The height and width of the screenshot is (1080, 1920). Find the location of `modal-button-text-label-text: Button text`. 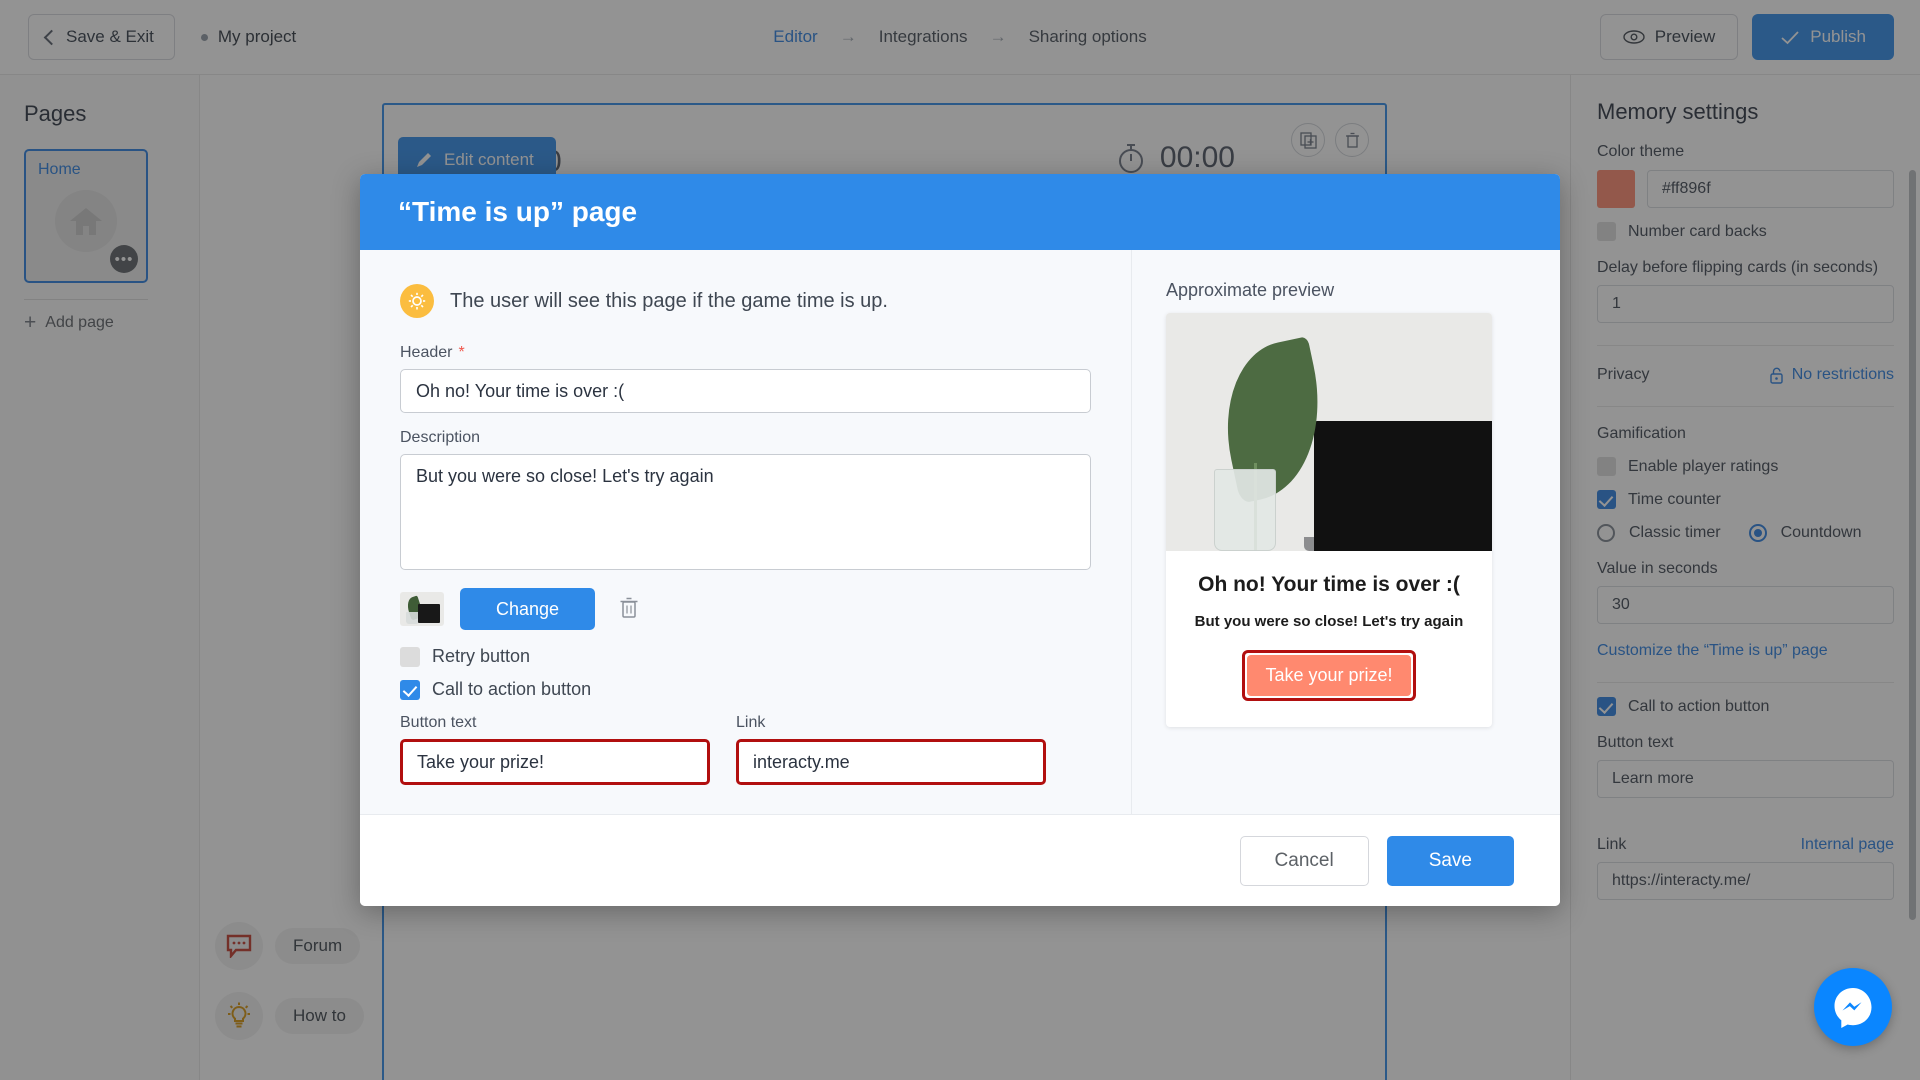

modal-button-text-label-text: Button text is located at coordinates (438, 722).